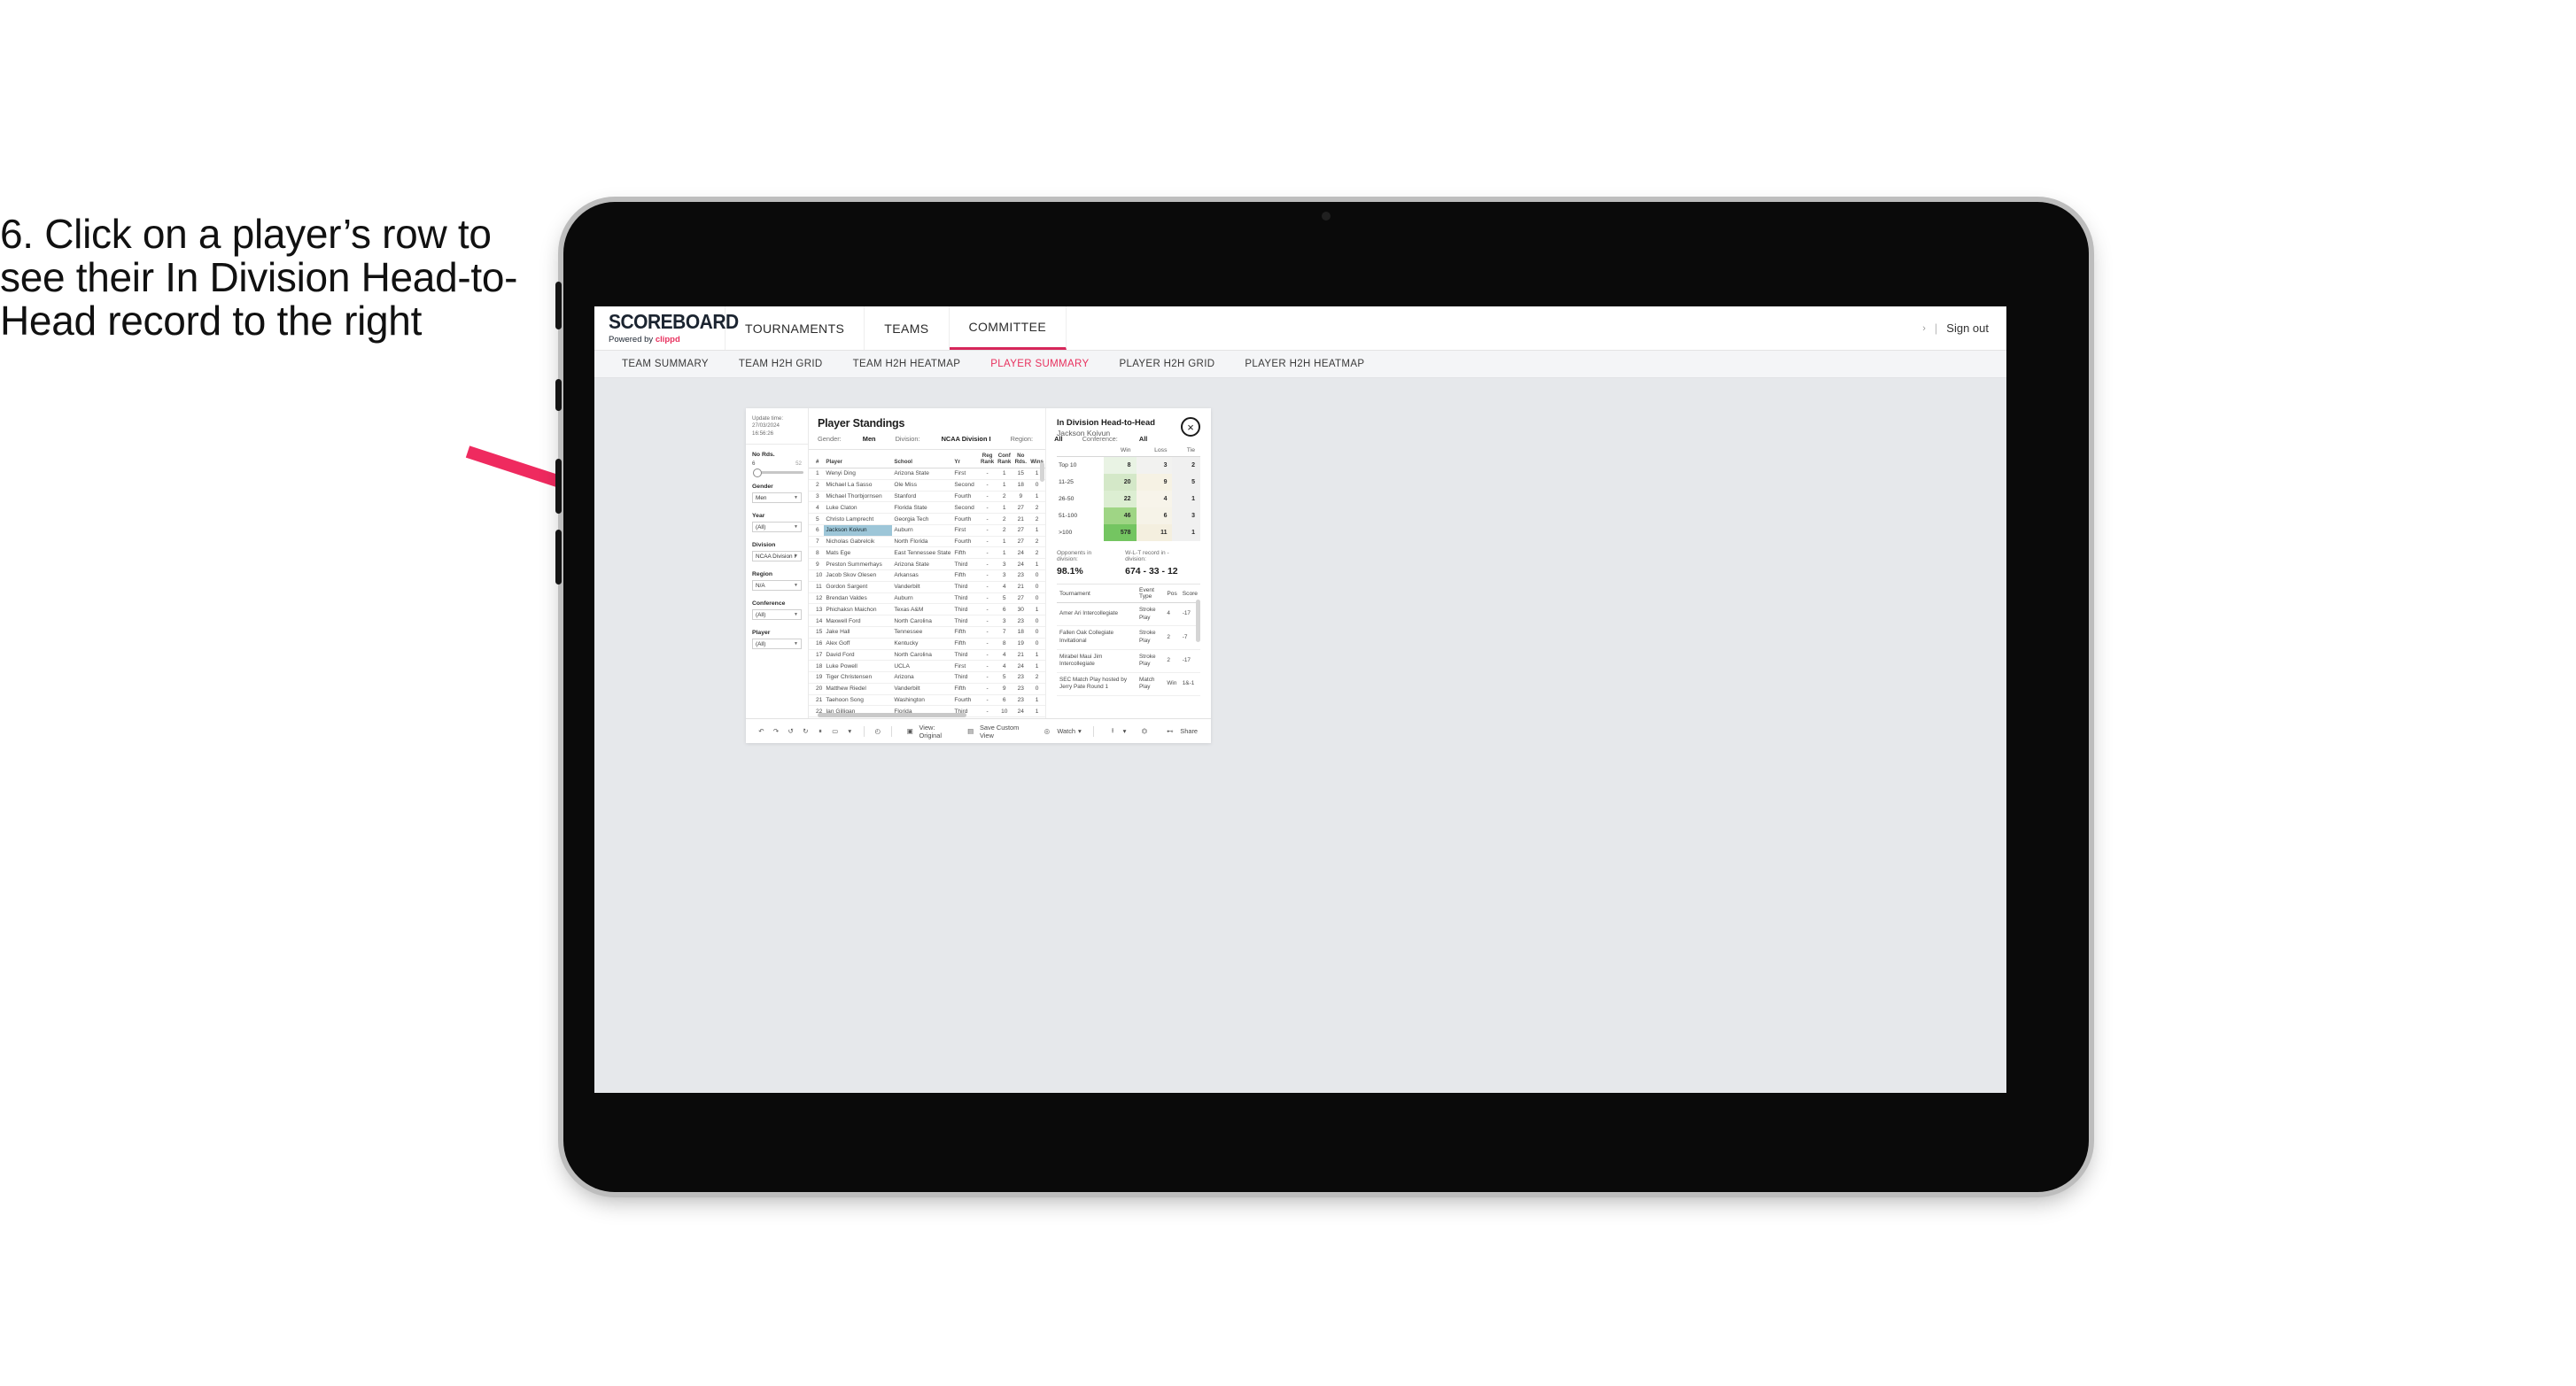 The image size is (2576, 1386). What do you see at coordinates (1167, 364) in the screenshot?
I see `subtab-player-h2h-grid: PLAYER H2H GRID` at bounding box center [1167, 364].